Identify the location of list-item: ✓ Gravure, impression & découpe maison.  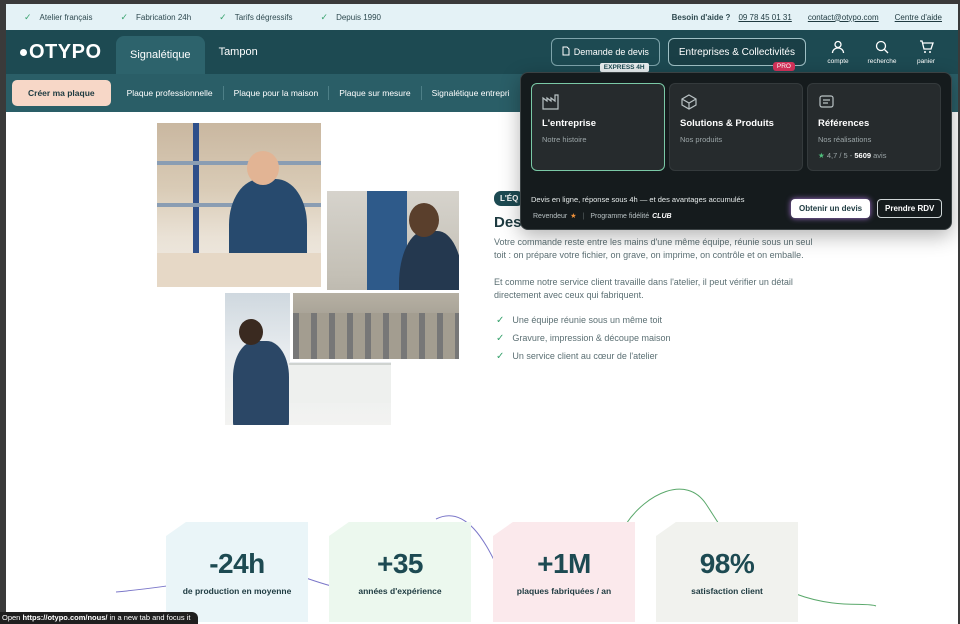
(583, 338).